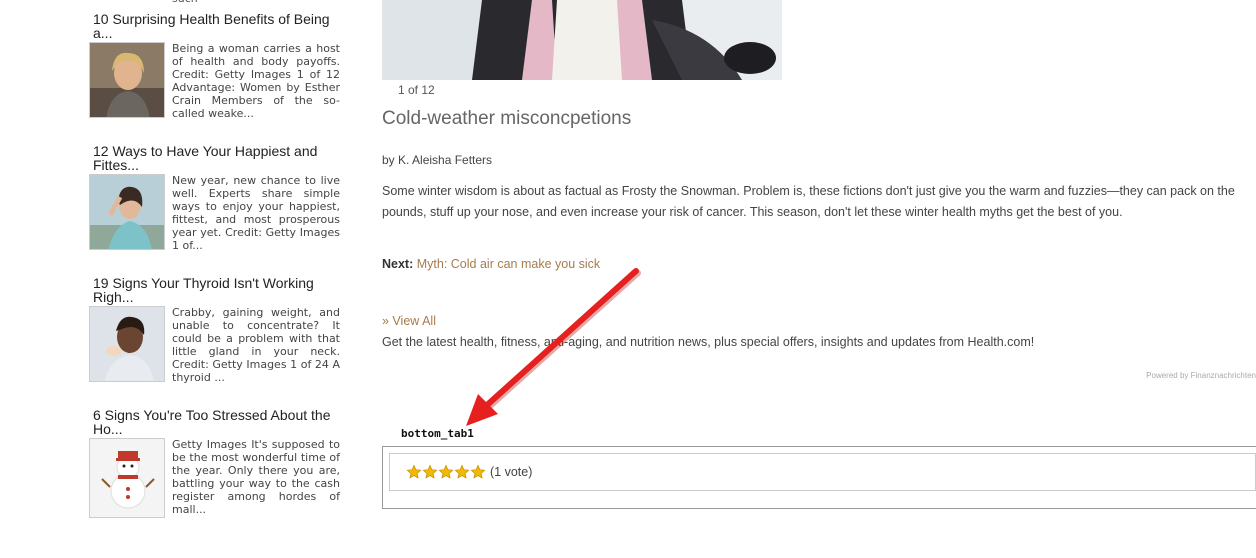  I want to click on next-label: Next:, so click(398, 264).